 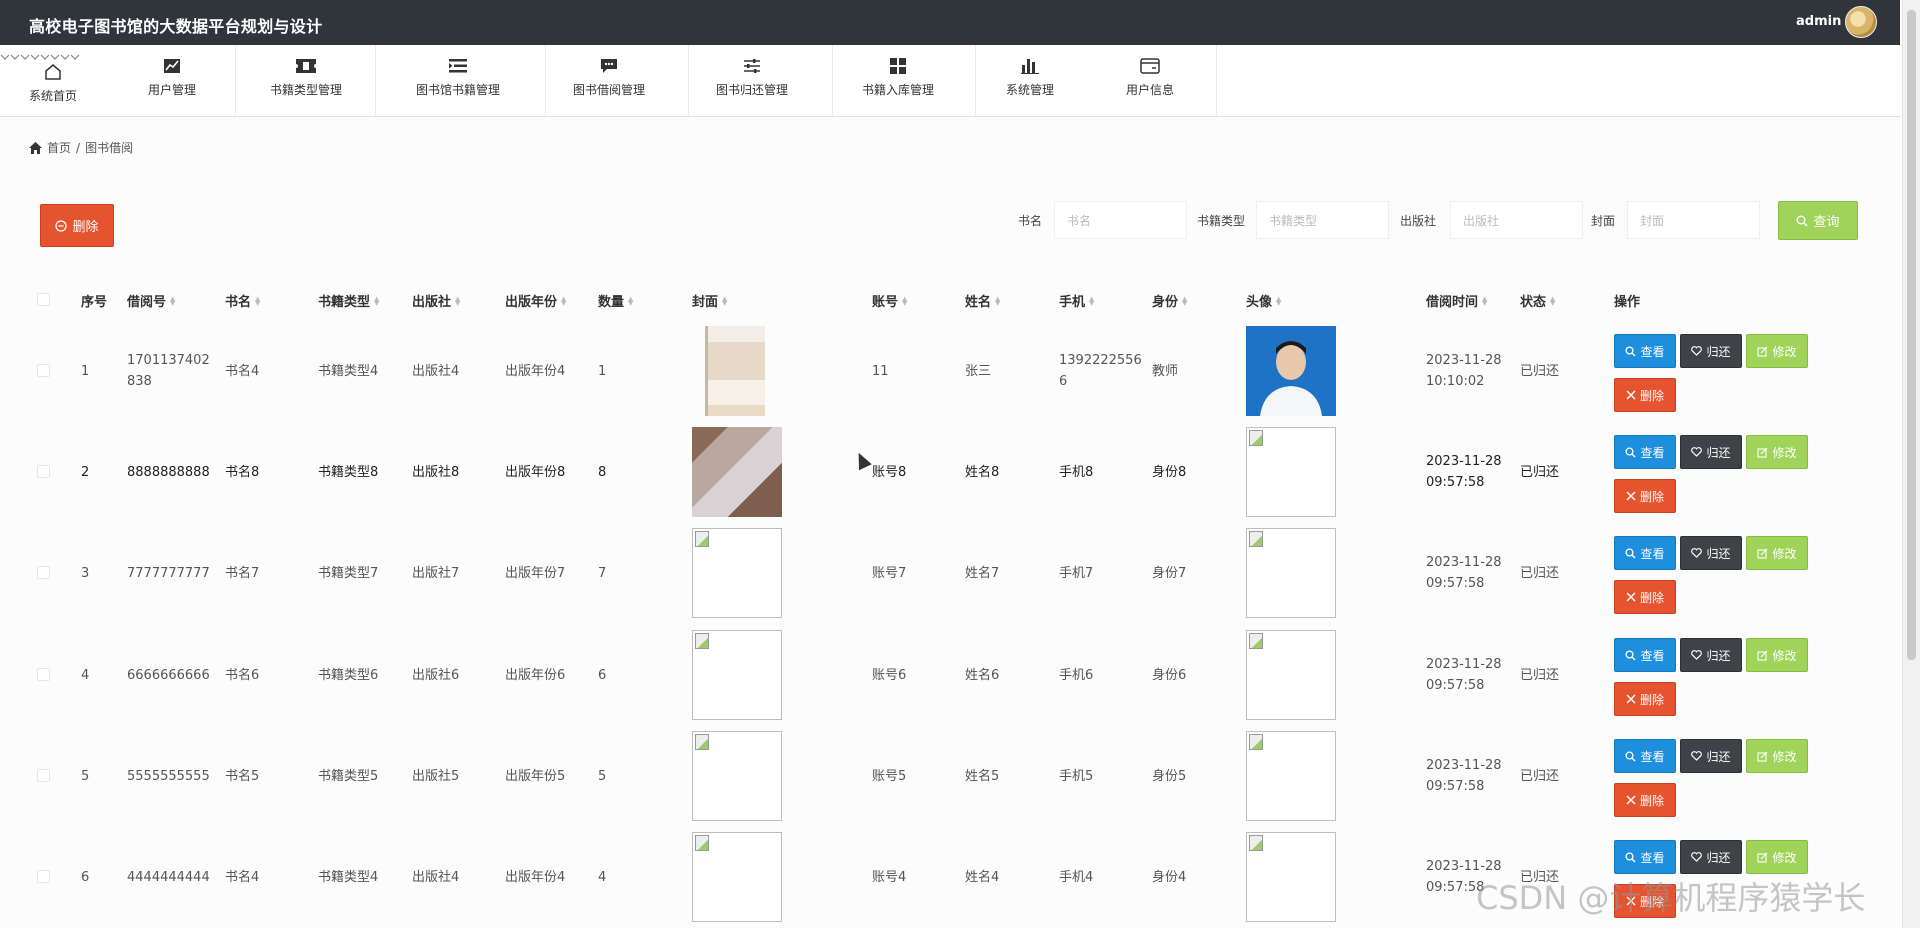 I want to click on cell-type: 书籍类型4, so click(x=348, y=371).